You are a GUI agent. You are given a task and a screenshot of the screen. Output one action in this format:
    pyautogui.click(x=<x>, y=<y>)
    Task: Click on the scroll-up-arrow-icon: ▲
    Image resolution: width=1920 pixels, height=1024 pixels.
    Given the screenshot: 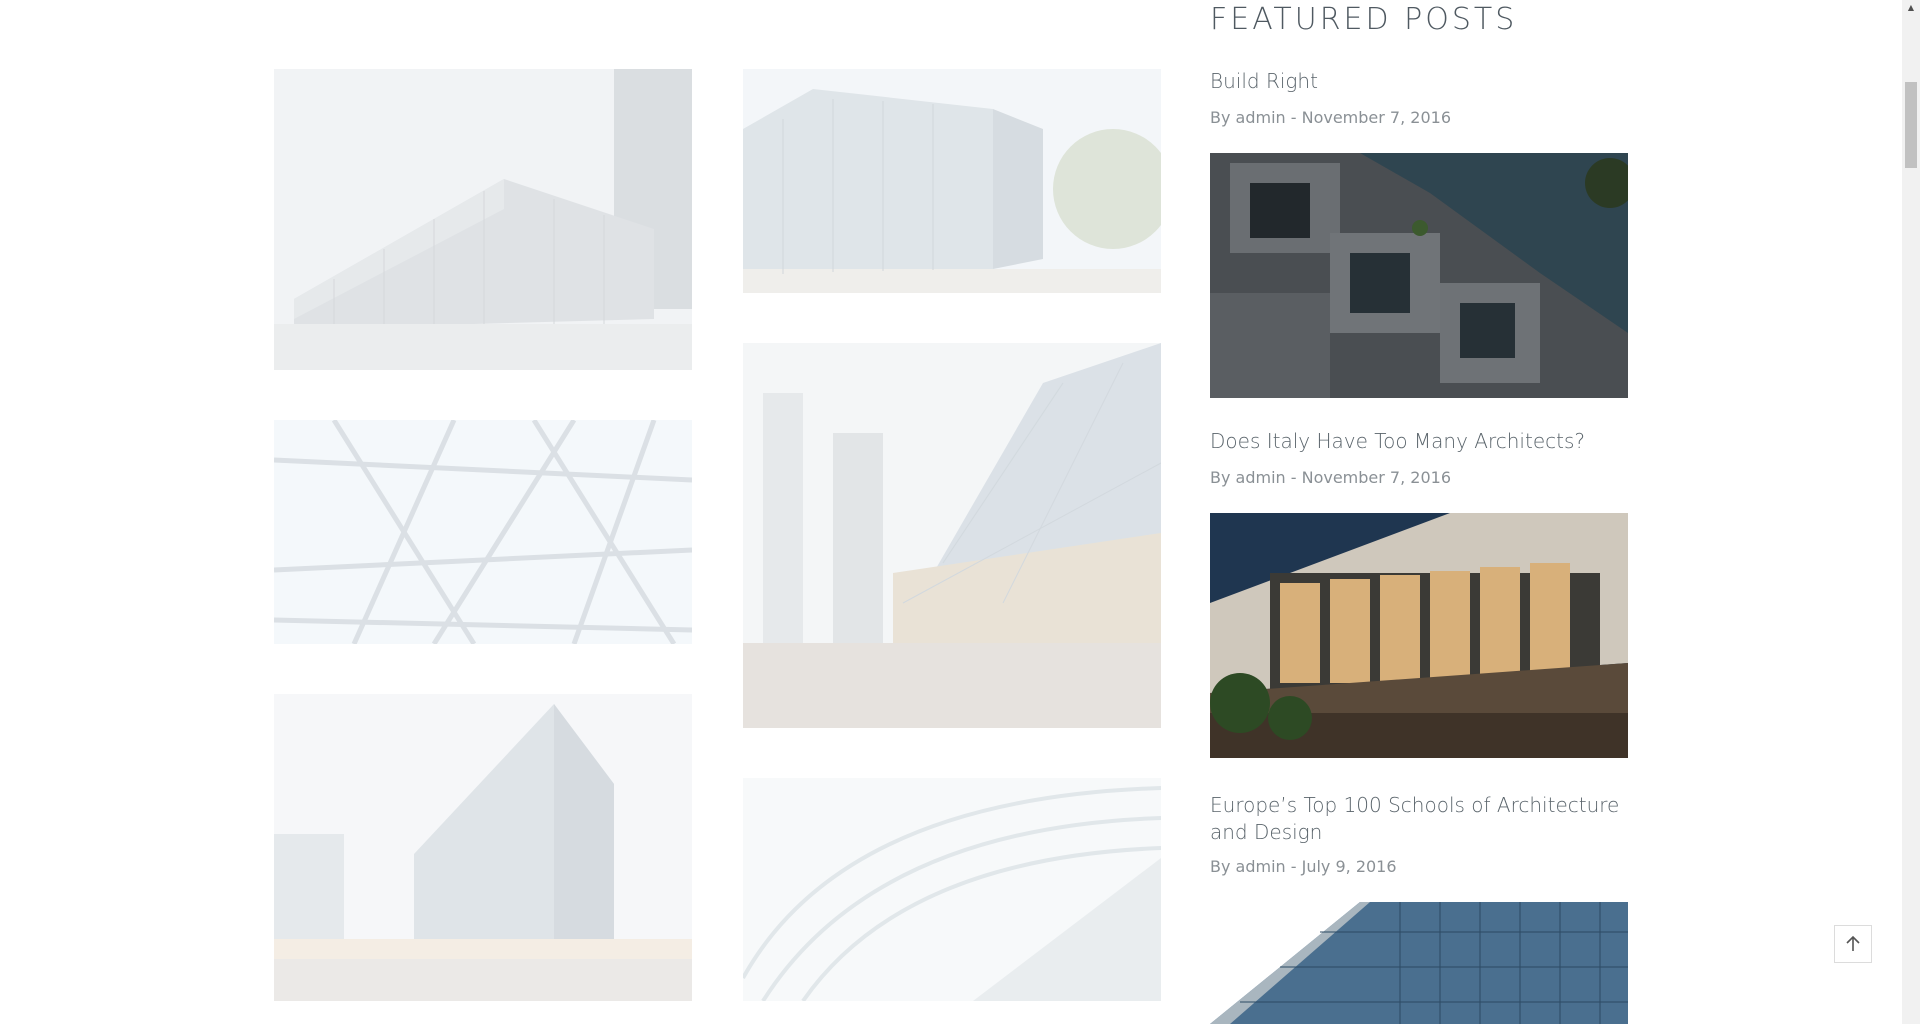 What is the action you would take?
    pyautogui.click(x=1911, y=7)
    